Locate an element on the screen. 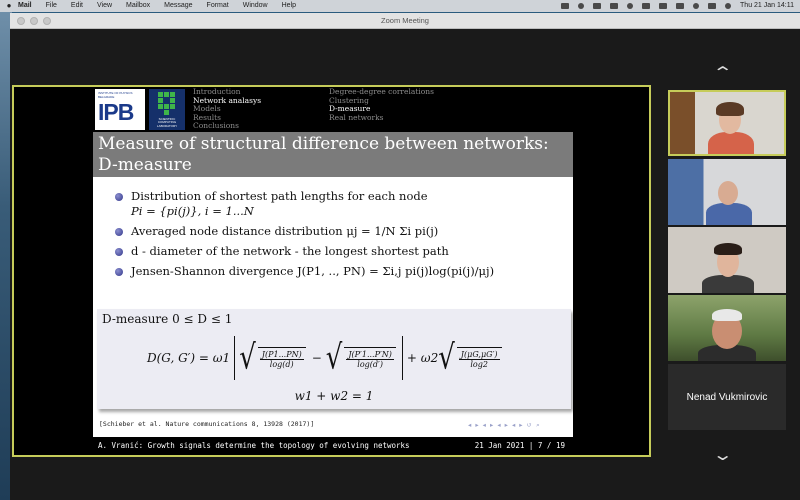 The height and width of the screenshot is (500, 800). minus-sign: − is located at coordinates (316, 358).